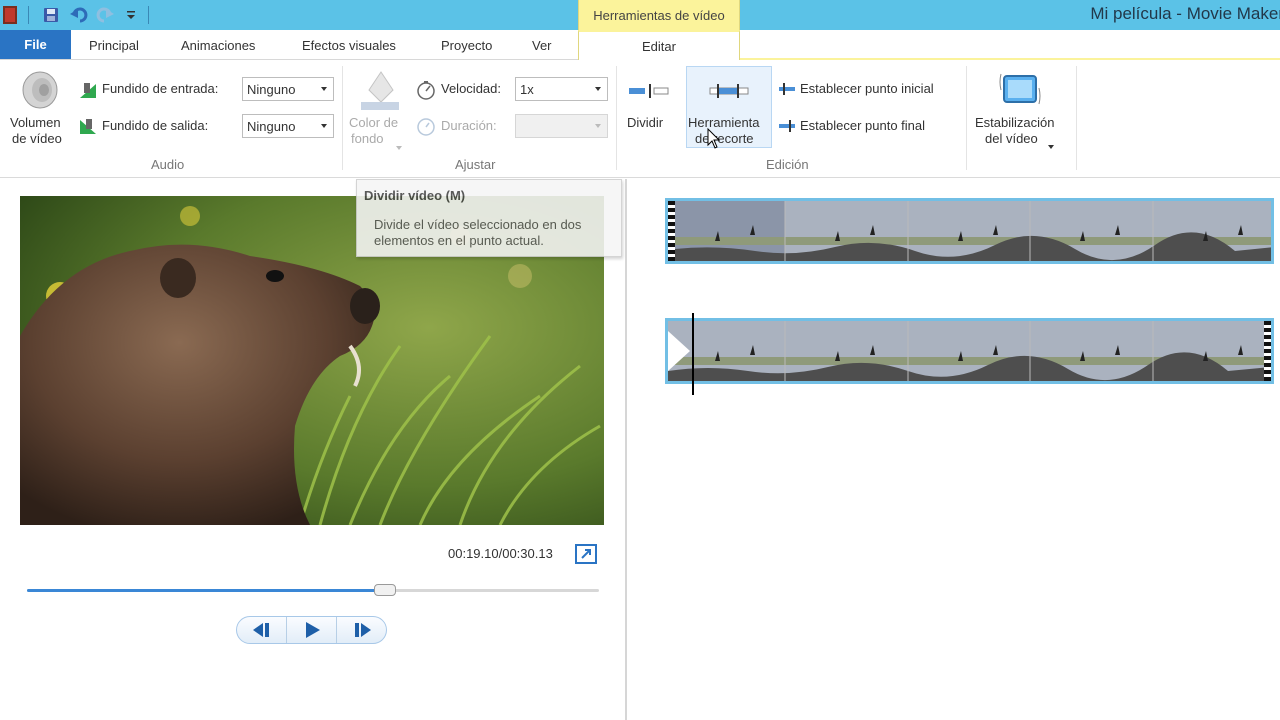 This screenshot has height=720, width=1280. What do you see at coordinates (862, 125) in the screenshot?
I see `set-end-button: Establecer punto final` at bounding box center [862, 125].